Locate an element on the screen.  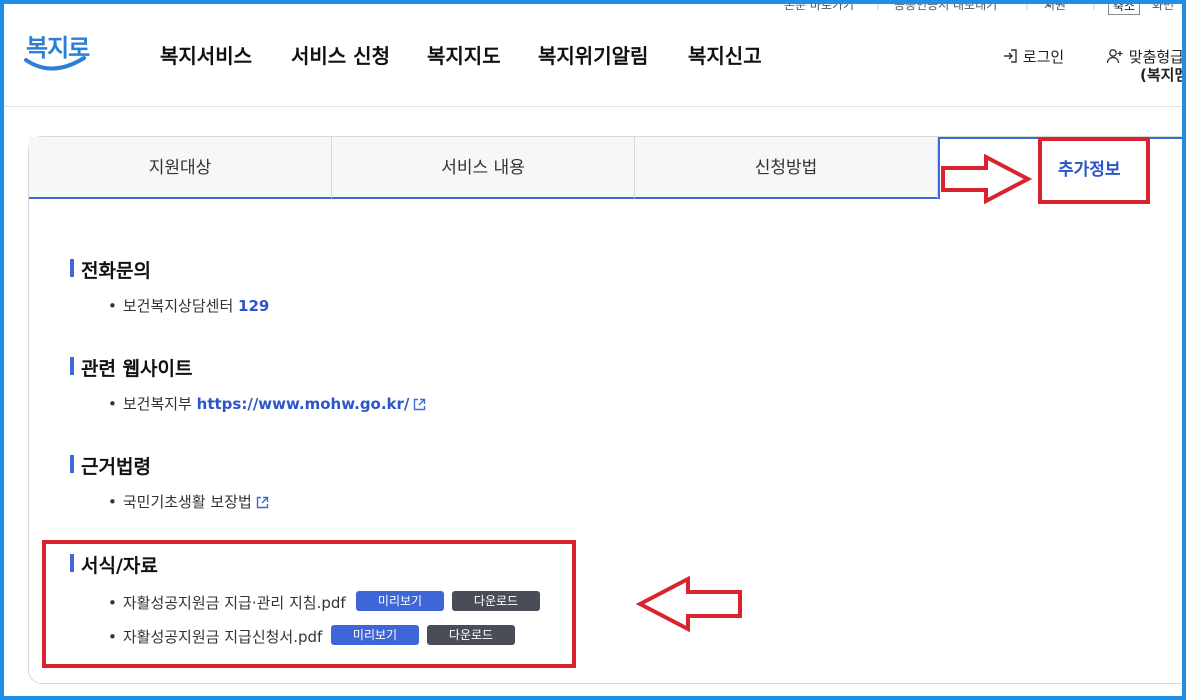
phone-item: • 보건복지상담센터 129 is located at coordinates (188, 305).